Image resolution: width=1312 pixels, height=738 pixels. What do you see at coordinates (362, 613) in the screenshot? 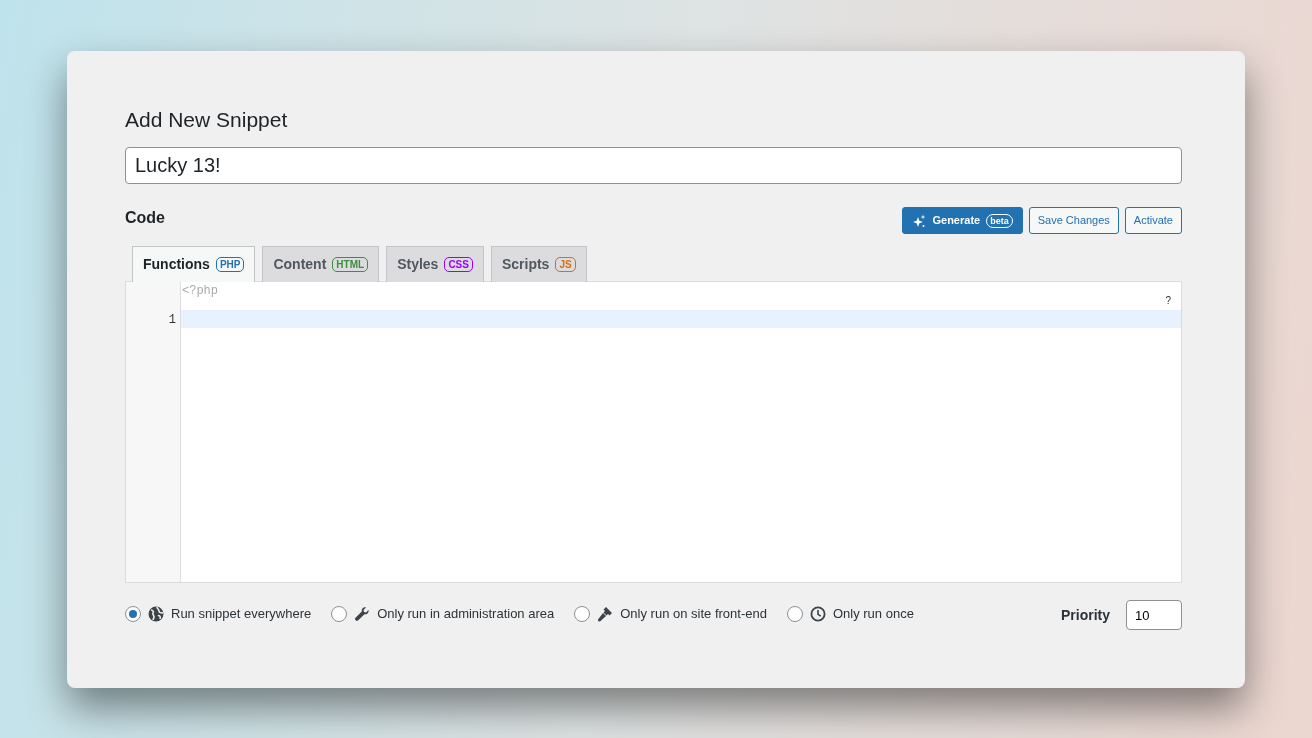
I see `wrench-icon` at bounding box center [362, 613].